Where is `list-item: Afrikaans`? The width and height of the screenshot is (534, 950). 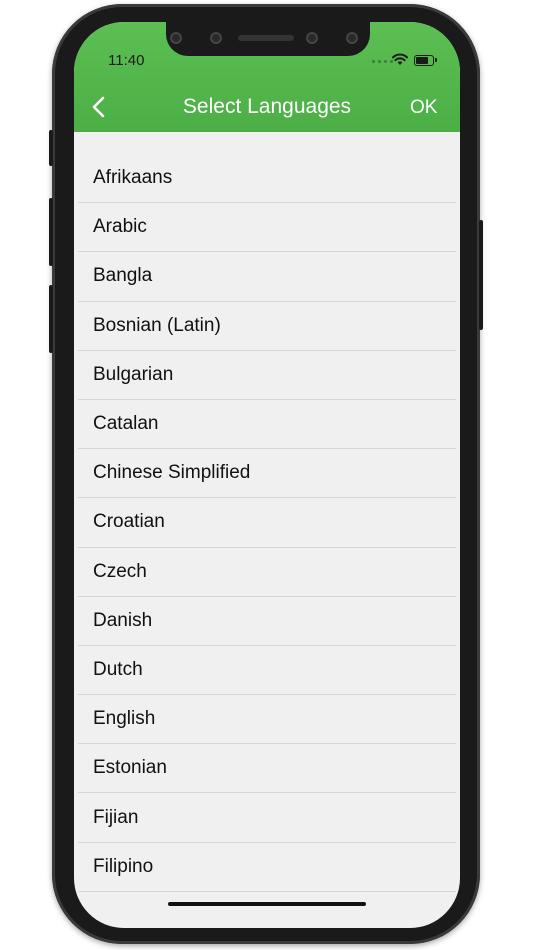 list-item: Afrikaans is located at coordinates (267, 179).